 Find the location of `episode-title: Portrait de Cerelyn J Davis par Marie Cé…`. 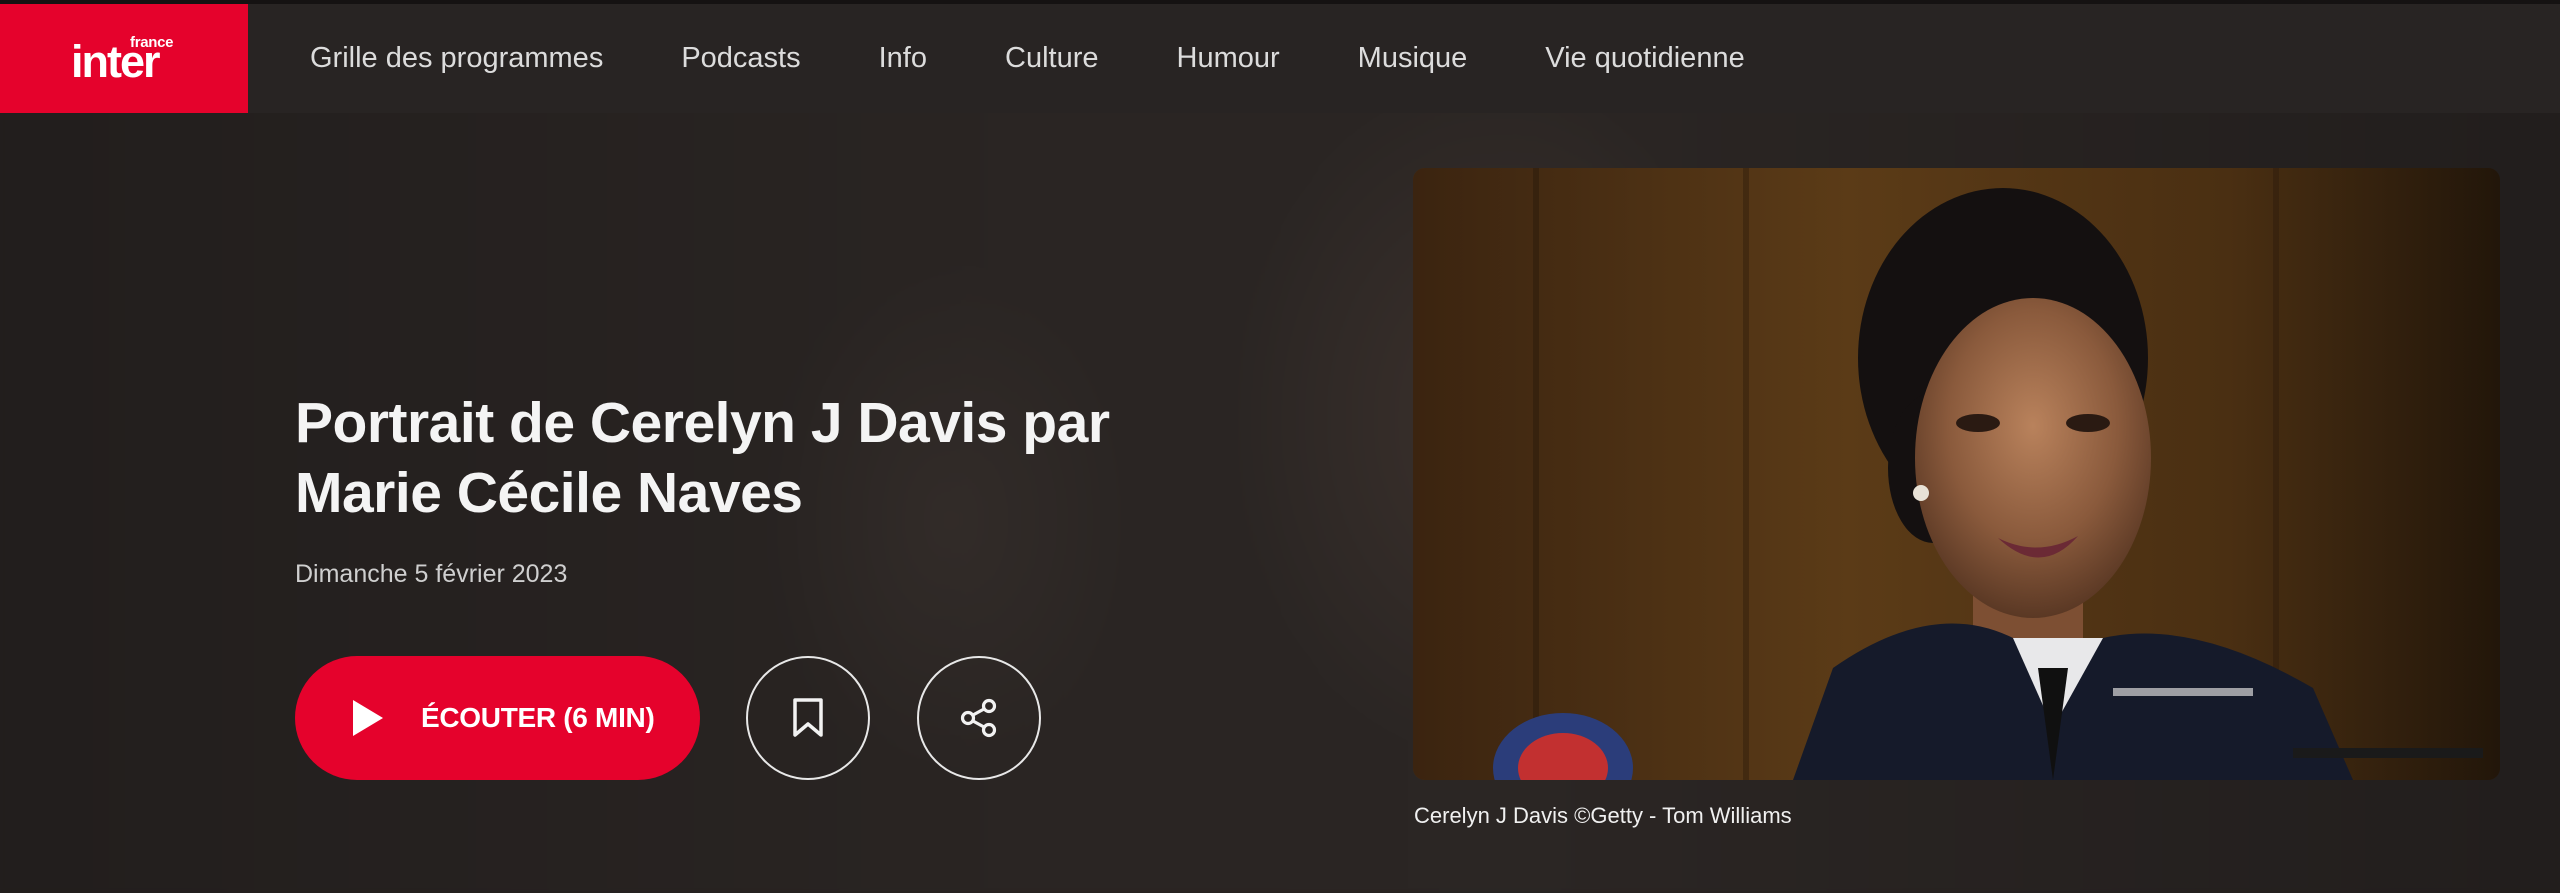

episode-title: Portrait de Cerelyn J Davis par Marie Cé… is located at coordinates (702, 458).